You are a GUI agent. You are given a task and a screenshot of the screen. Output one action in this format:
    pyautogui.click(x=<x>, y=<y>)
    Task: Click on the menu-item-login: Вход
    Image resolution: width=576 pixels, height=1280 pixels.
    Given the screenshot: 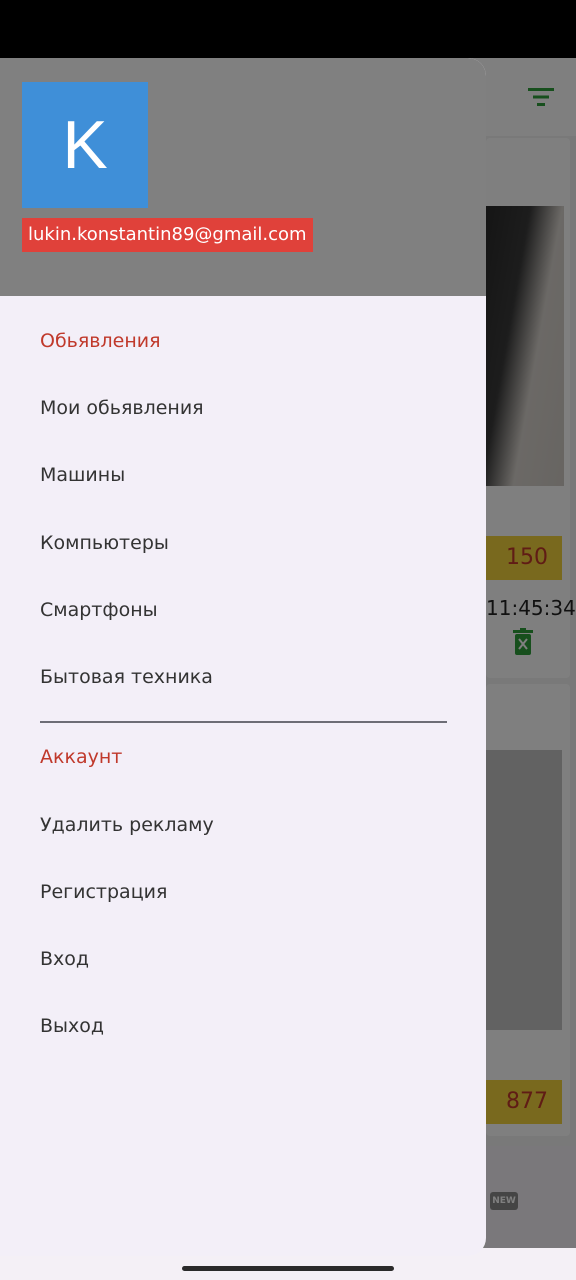 What is the action you would take?
    pyautogui.click(x=243, y=959)
    